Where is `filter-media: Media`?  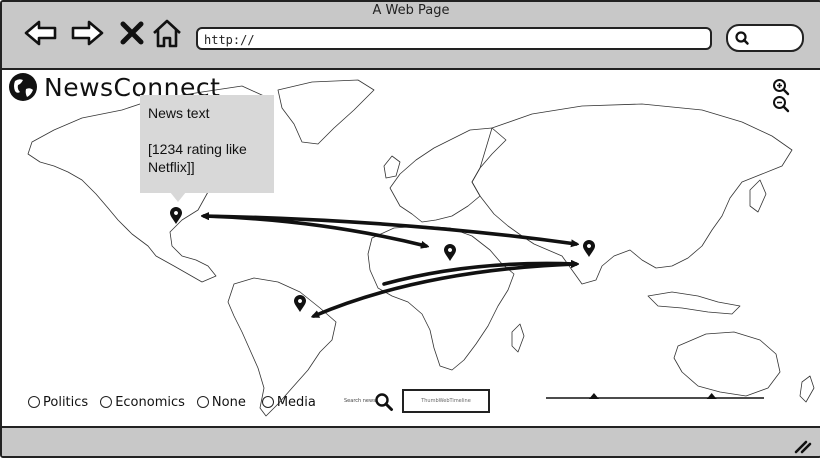
filter-media: Media is located at coordinates (288, 402).